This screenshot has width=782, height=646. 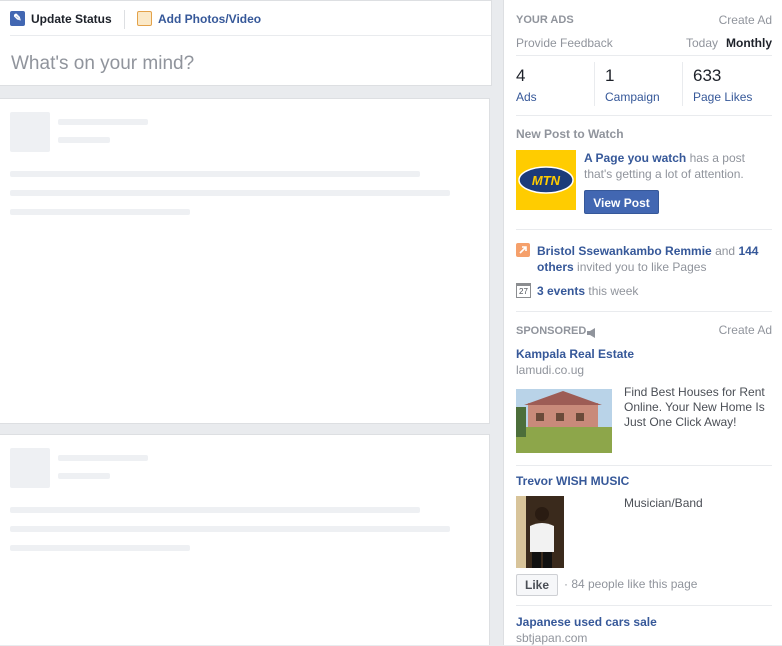 I want to click on invites-and: and, so click(x=725, y=251).